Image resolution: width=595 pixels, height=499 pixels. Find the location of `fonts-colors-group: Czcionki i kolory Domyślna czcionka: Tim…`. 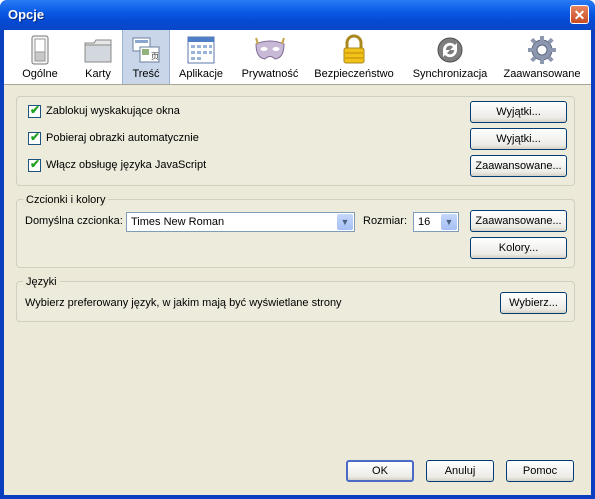

fonts-colors-group: Czcionki i kolory Domyślna czcionka: Tim… is located at coordinates (295, 231).